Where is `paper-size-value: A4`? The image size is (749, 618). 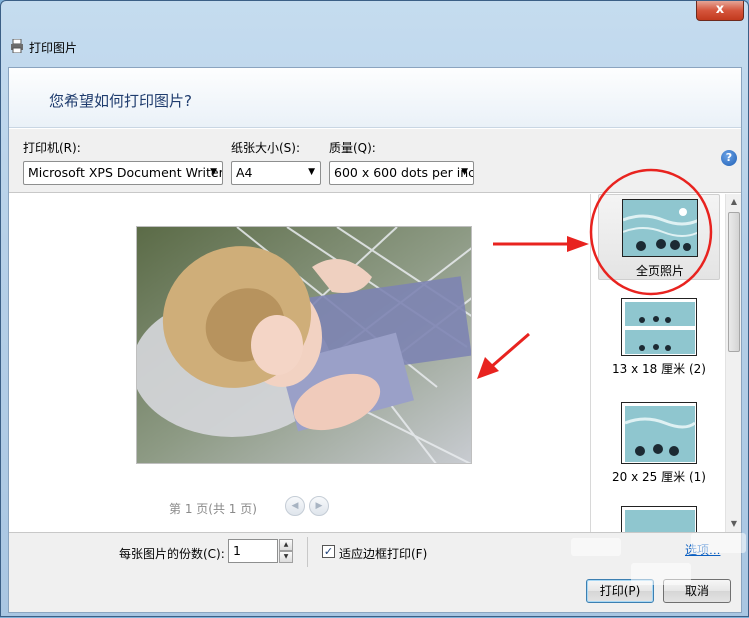 paper-size-value: A4 is located at coordinates (244, 172).